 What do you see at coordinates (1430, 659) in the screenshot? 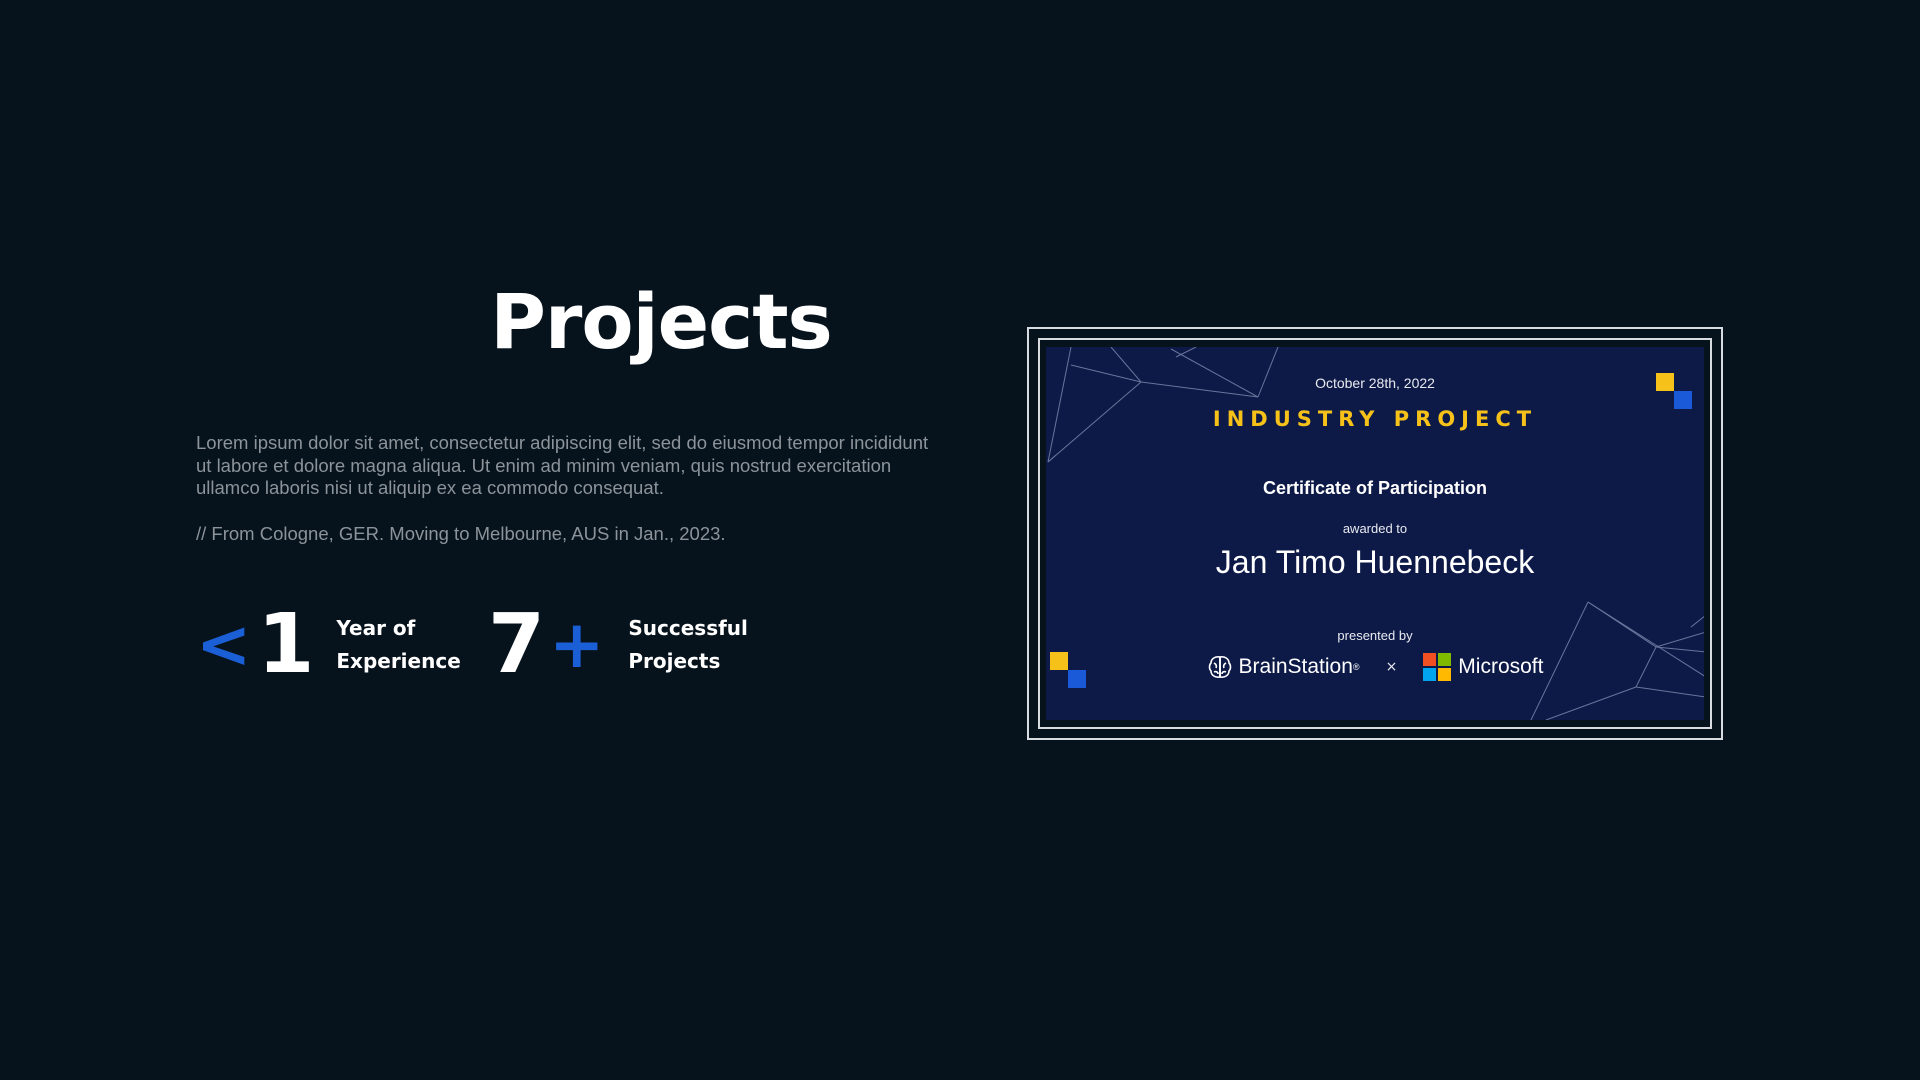
I see `ms-square-red` at bounding box center [1430, 659].